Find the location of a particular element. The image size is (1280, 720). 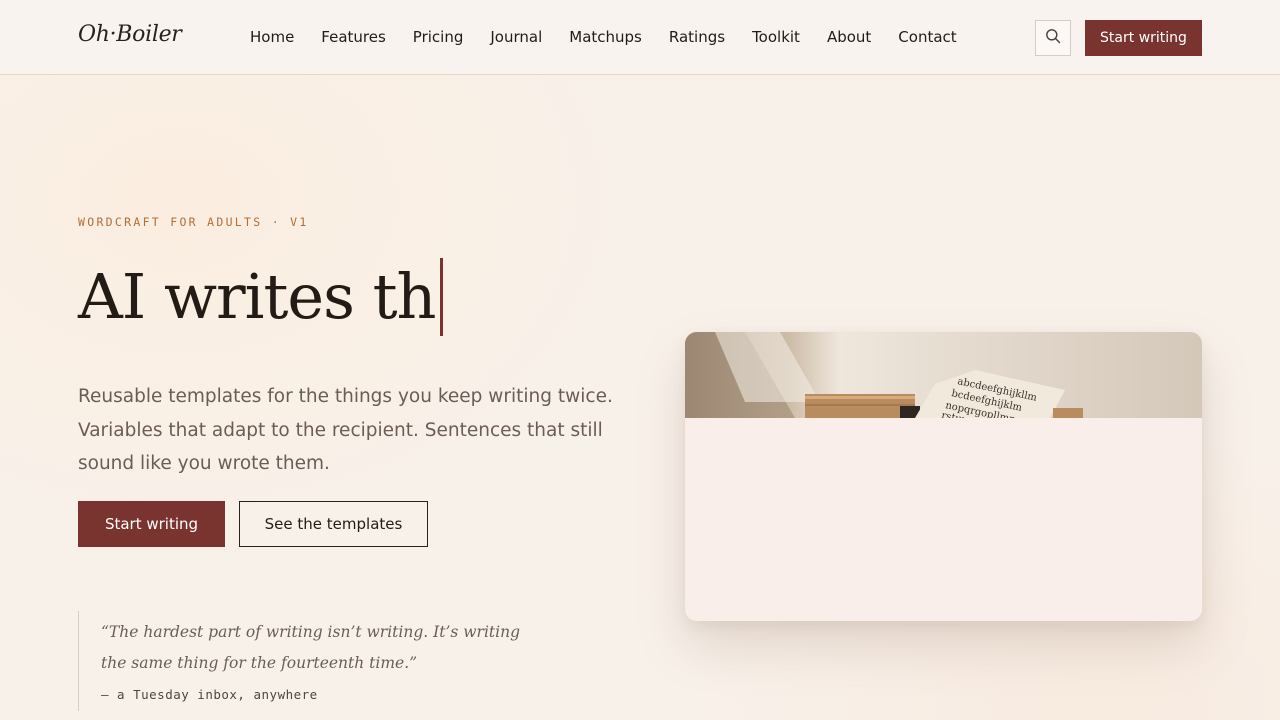

search-icon is located at coordinates (1053, 38).